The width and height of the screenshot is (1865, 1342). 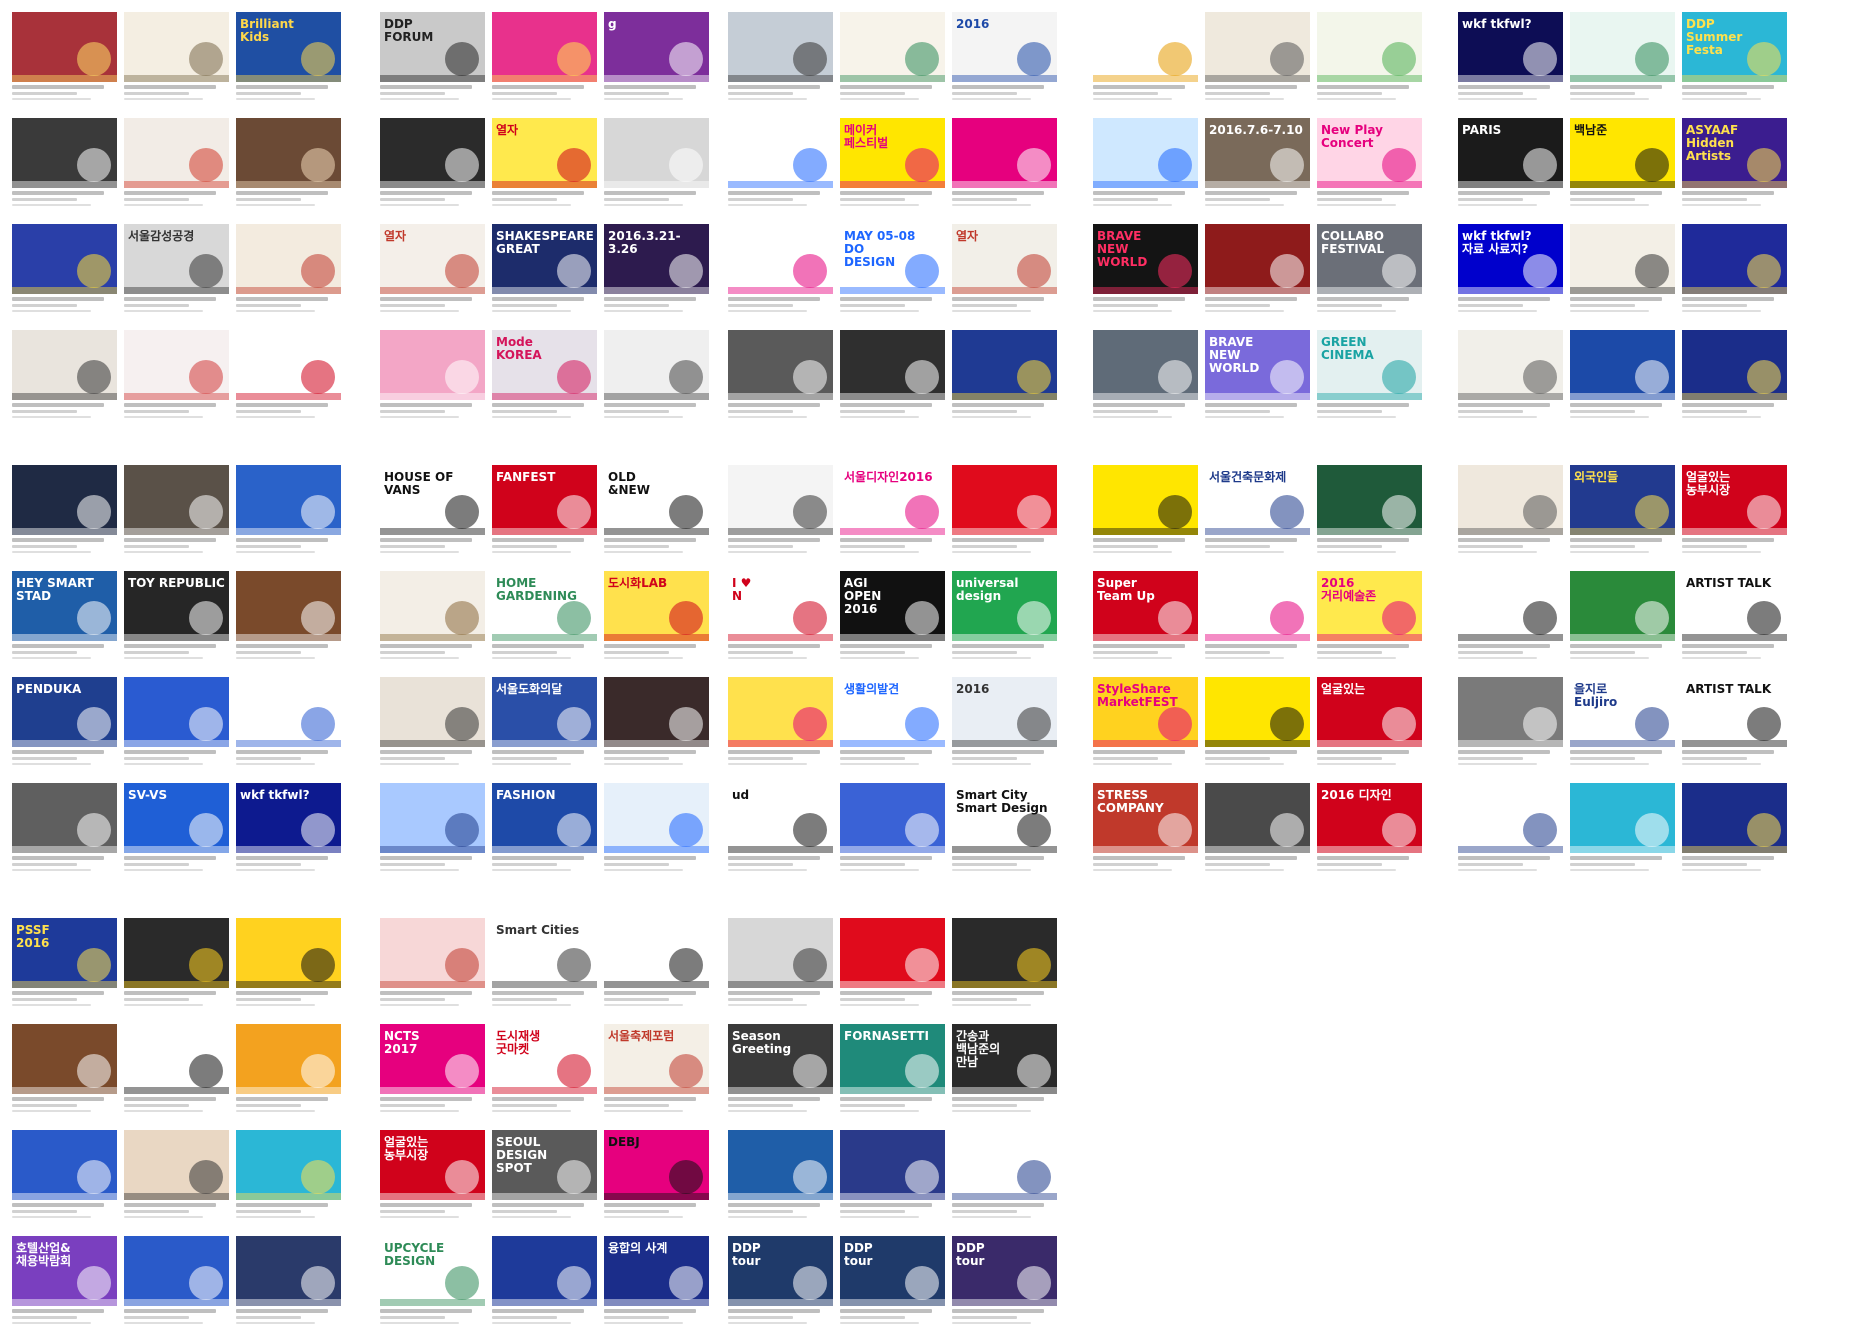 I want to click on poster-image: BRAVE NEW WORLD, so click(x=1257, y=365).